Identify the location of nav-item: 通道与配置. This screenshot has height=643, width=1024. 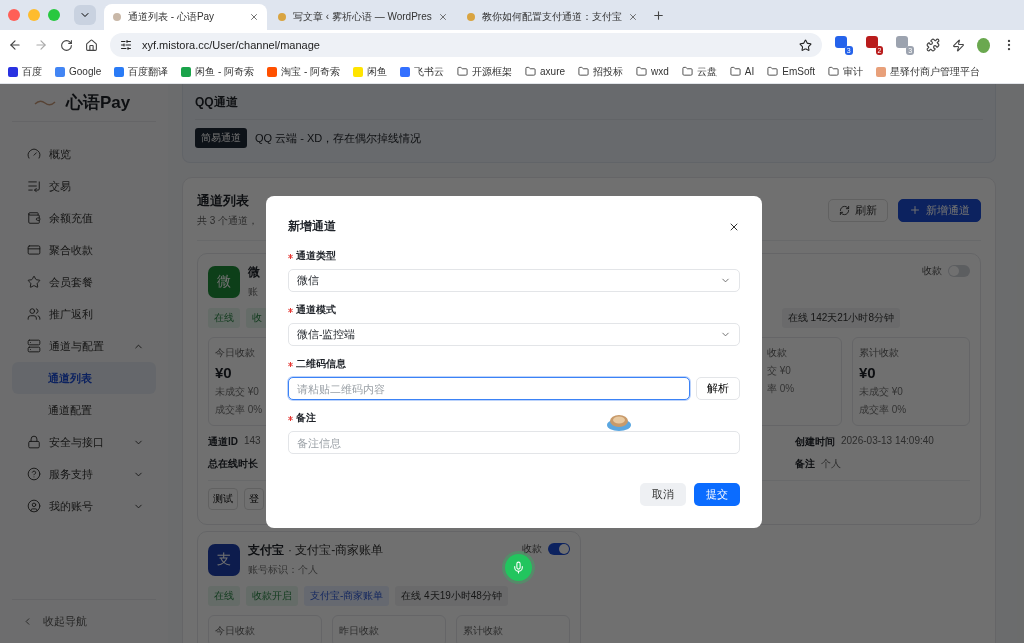
(84, 346).